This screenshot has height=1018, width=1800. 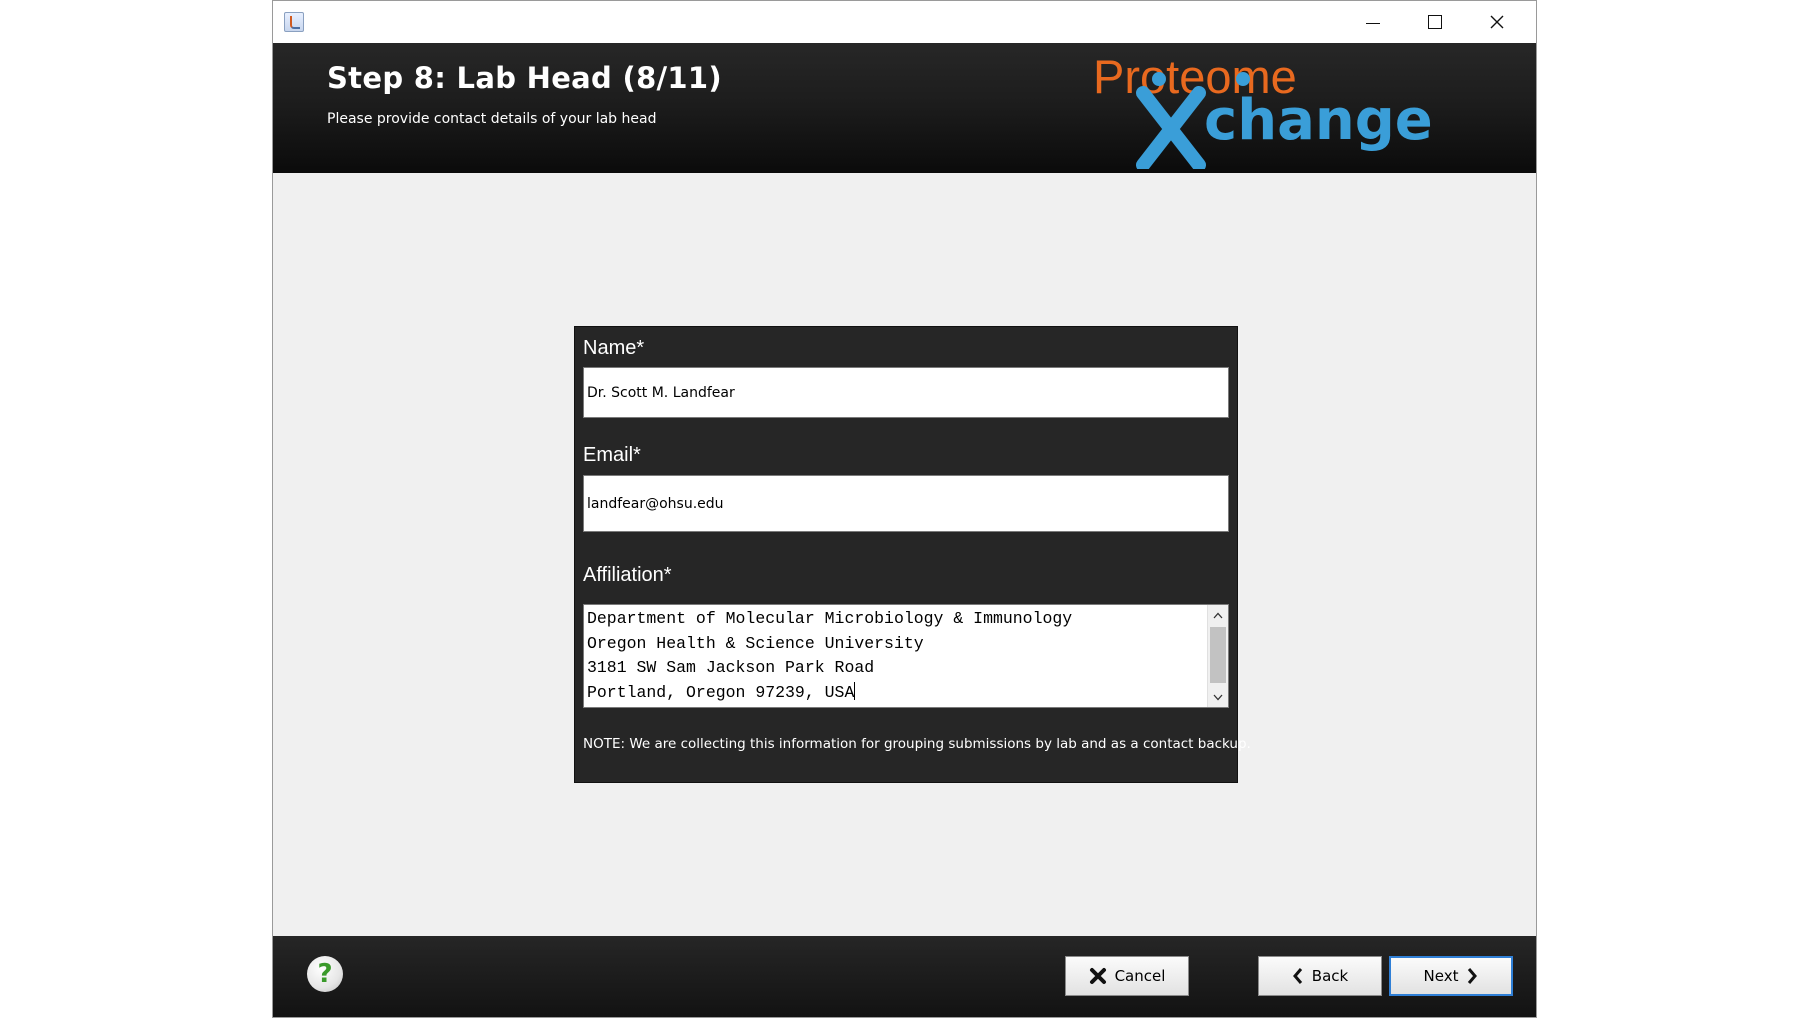 I want to click on page-title: Step 8: Lab Head (8/11), so click(x=524, y=78).